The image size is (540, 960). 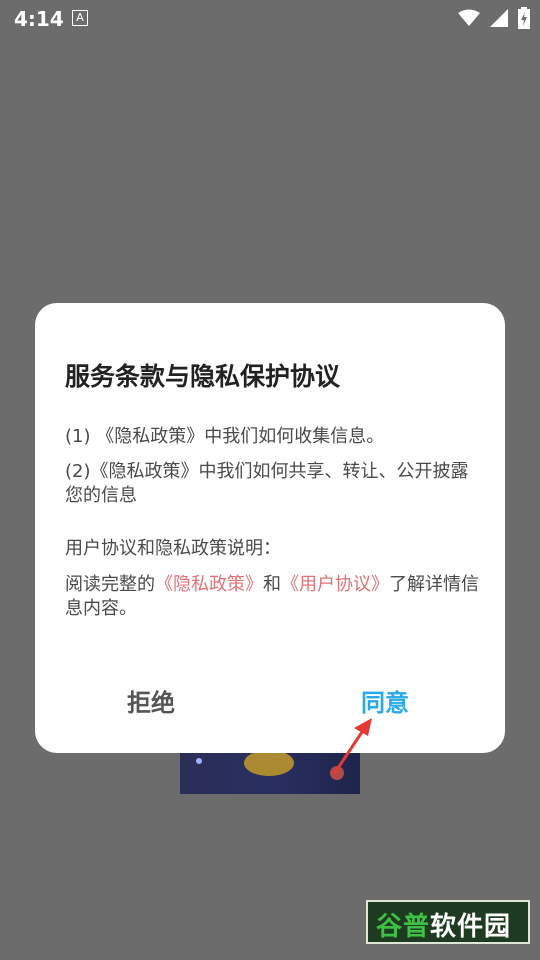 What do you see at coordinates (203, 376) in the screenshot?
I see `dialog-title: 服务条款与隐私保护协议` at bounding box center [203, 376].